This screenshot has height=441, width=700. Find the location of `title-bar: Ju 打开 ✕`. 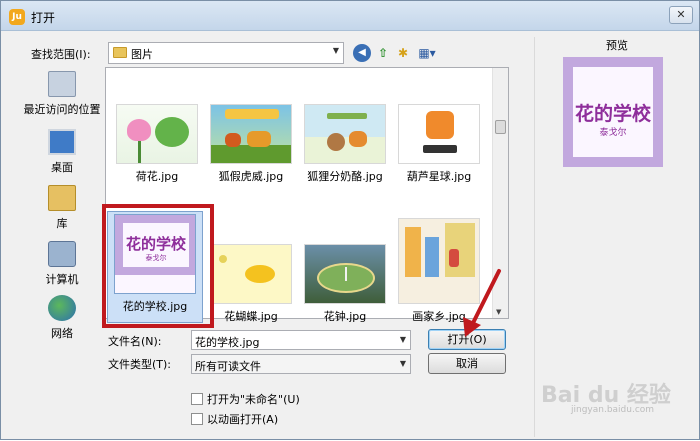

title-bar: Ju 打开 ✕ is located at coordinates (350, 16).